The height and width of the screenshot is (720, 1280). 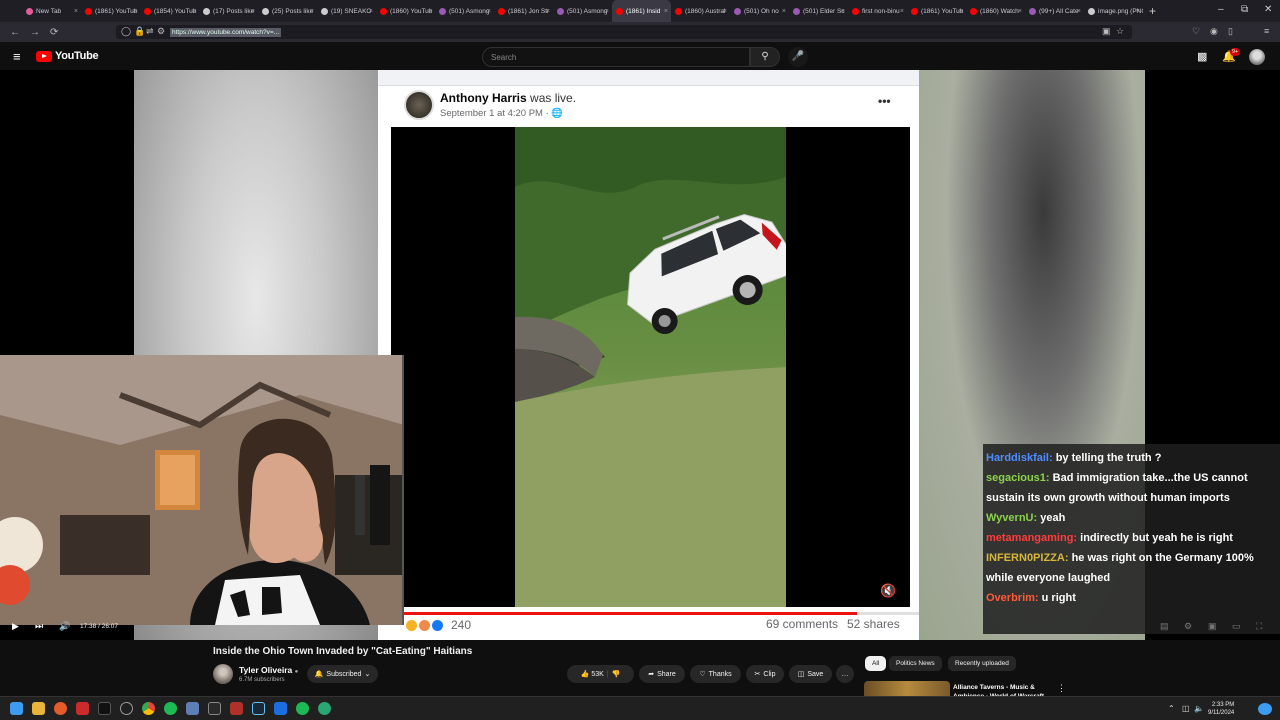 What do you see at coordinates (662, 674) in the screenshot?
I see `share-button: ➦ Share` at bounding box center [662, 674].